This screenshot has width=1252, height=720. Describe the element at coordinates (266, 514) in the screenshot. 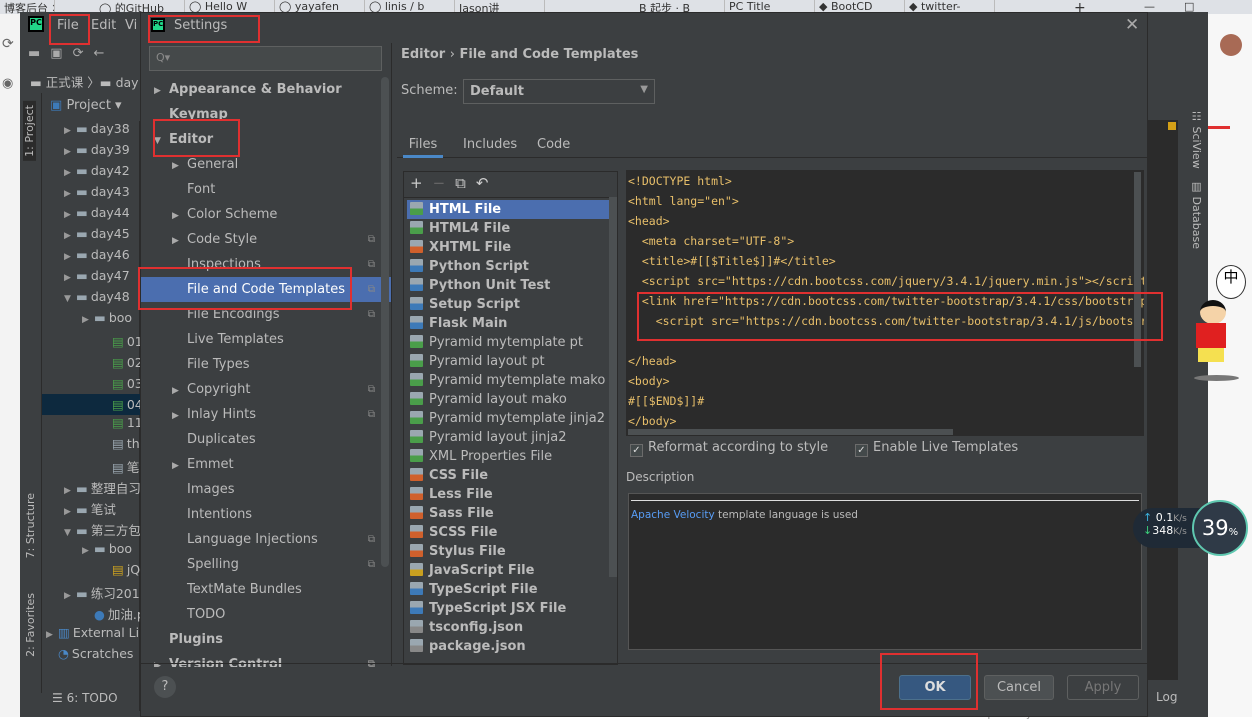

I see `settings-tree-item: Intentions` at that location.